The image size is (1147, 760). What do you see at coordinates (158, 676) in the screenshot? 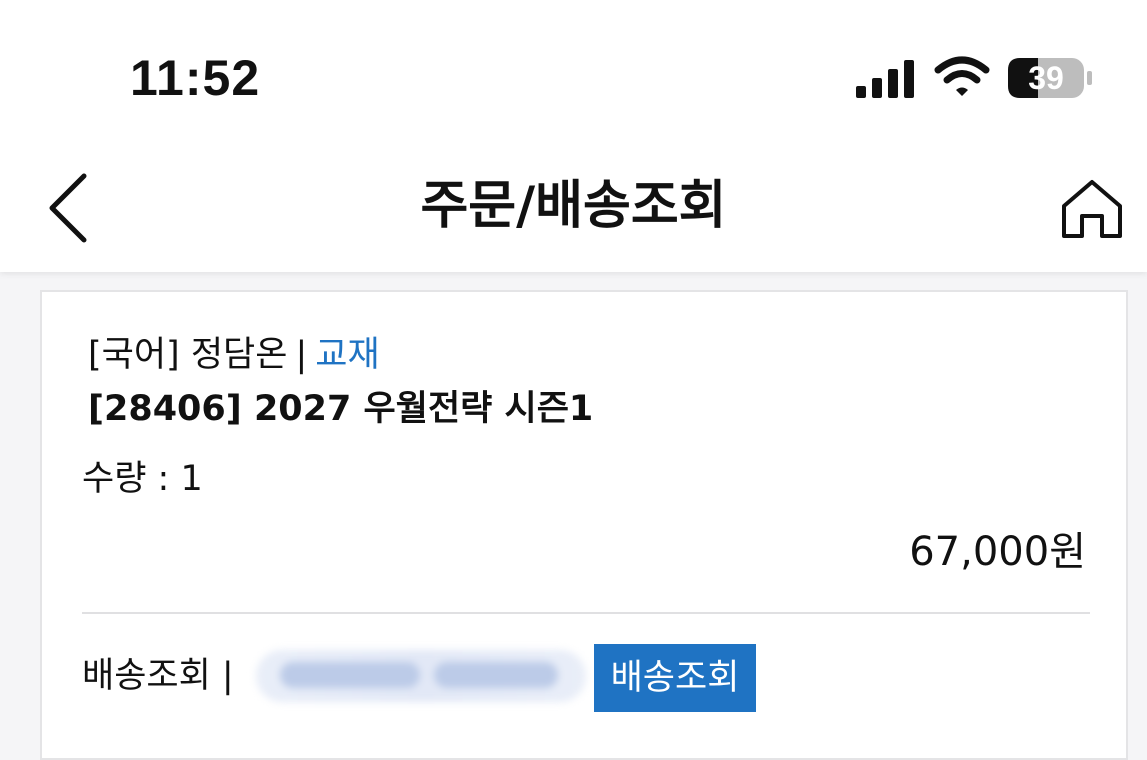
I see `shipping-label: 배송조회 |` at bounding box center [158, 676].